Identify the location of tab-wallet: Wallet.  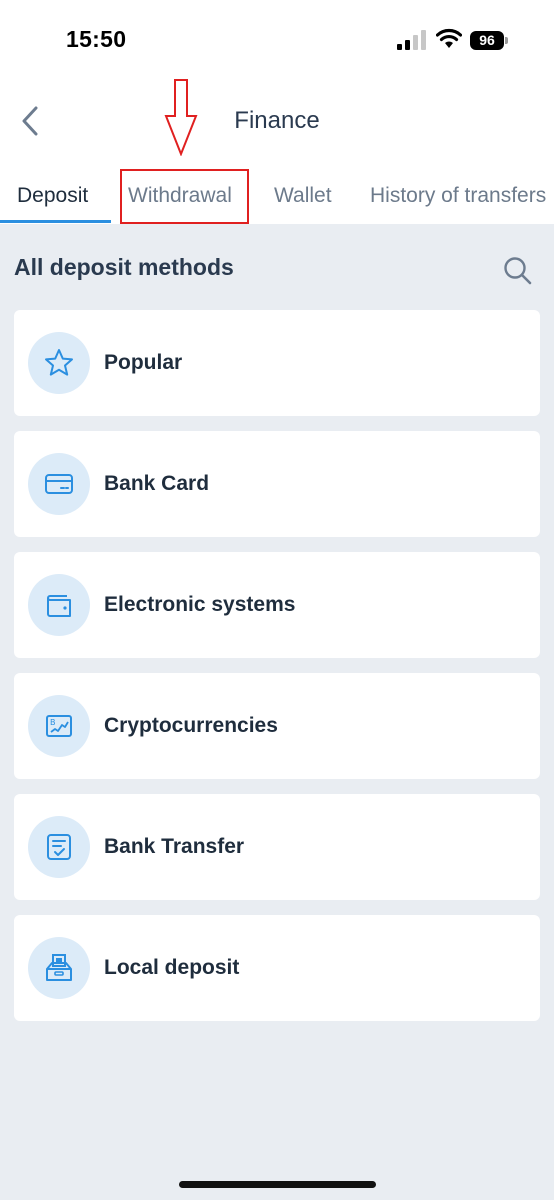
(303, 196).